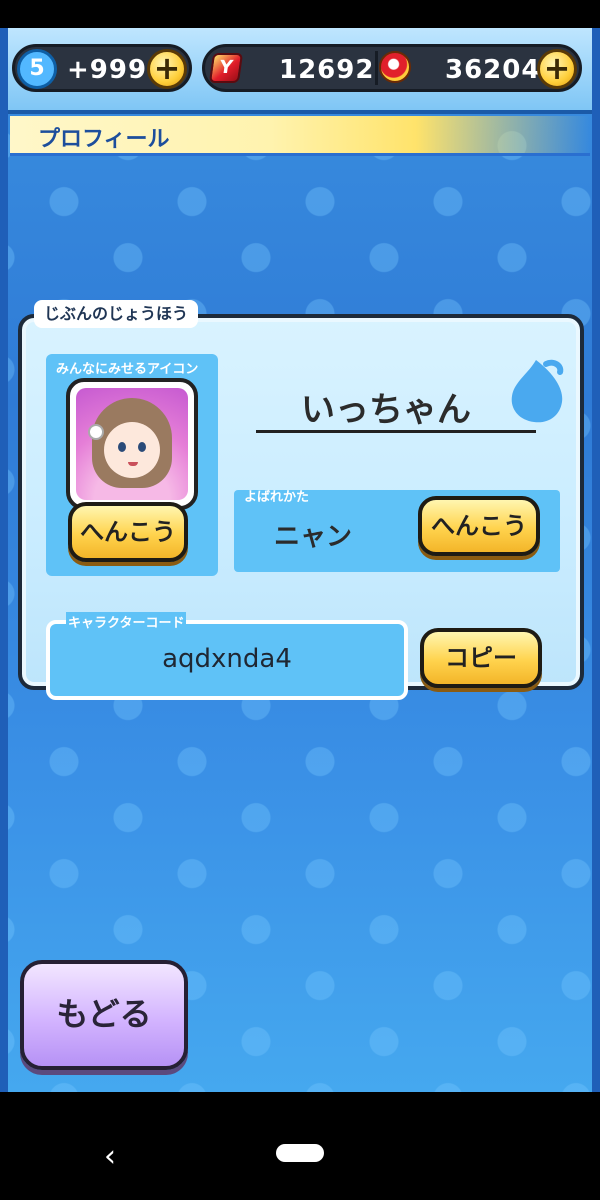  I want to click on add-stamina-button: +, so click(167, 69).